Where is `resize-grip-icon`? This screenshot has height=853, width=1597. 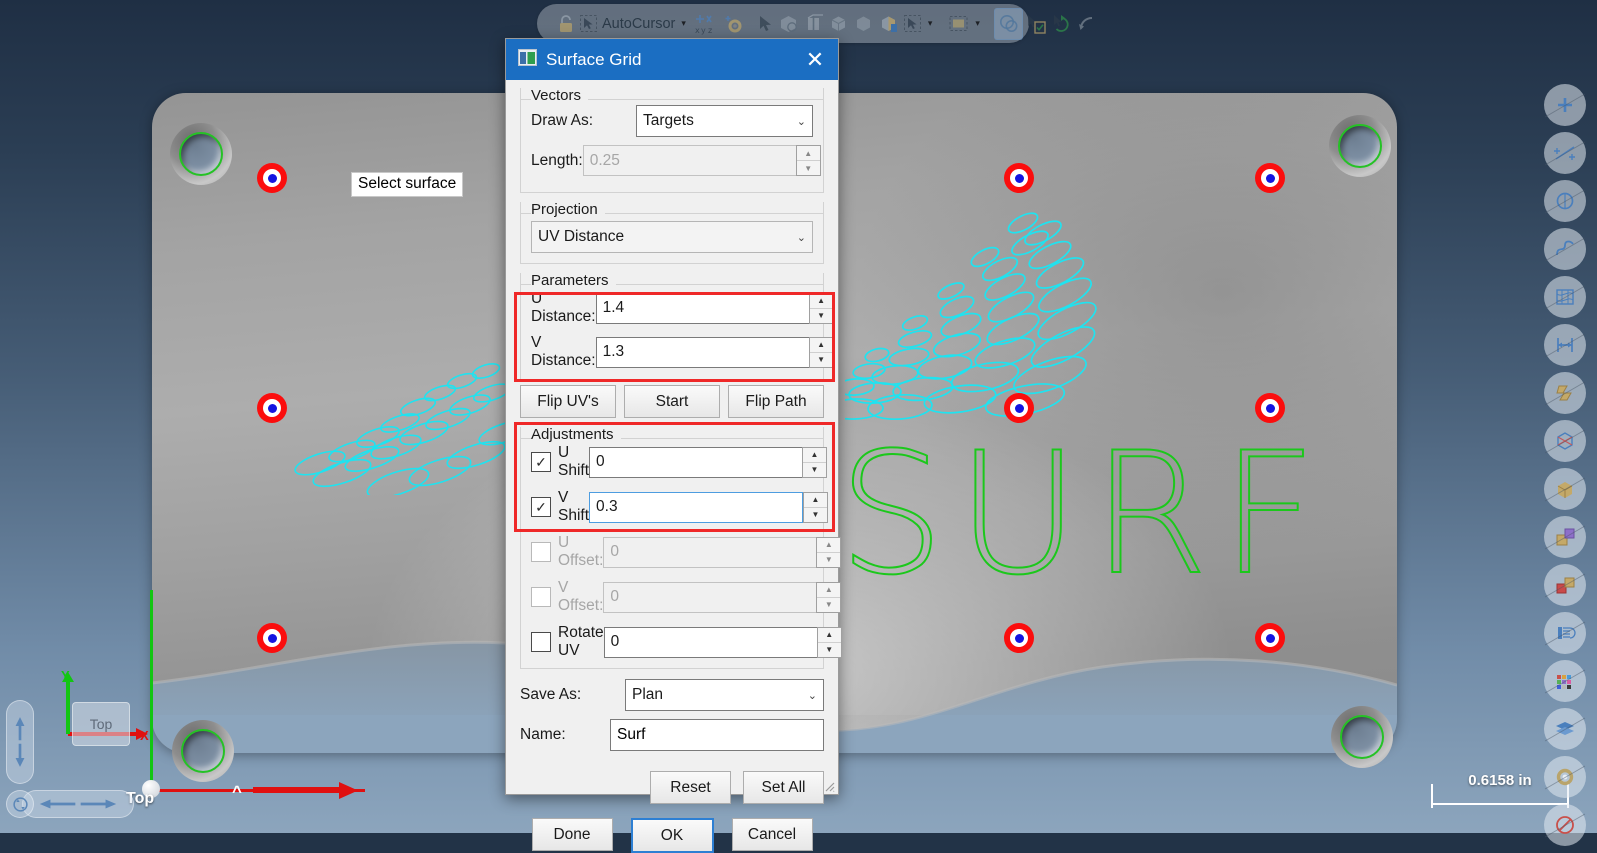 resize-grip-icon is located at coordinates (829, 786).